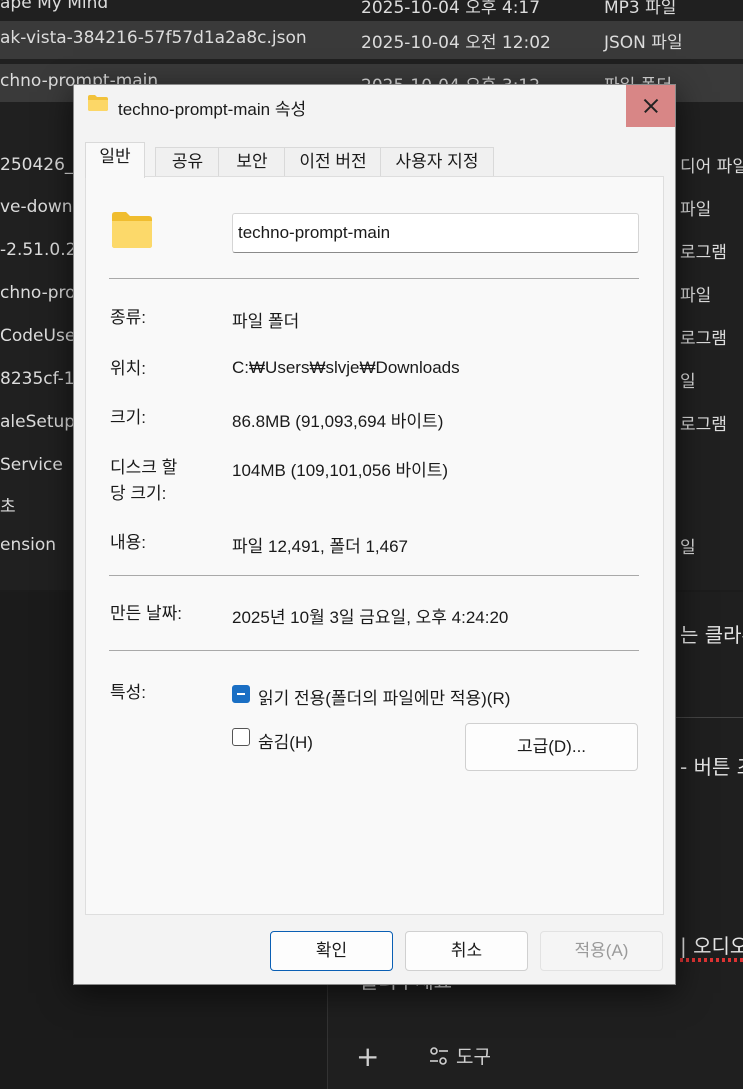  I want to click on dialog-title: techno-prompt-main 속성, so click(212, 109).